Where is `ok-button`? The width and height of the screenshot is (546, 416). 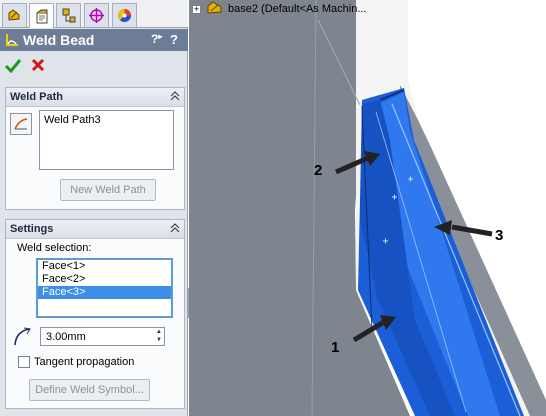 ok-button is located at coordinates (13, 66).